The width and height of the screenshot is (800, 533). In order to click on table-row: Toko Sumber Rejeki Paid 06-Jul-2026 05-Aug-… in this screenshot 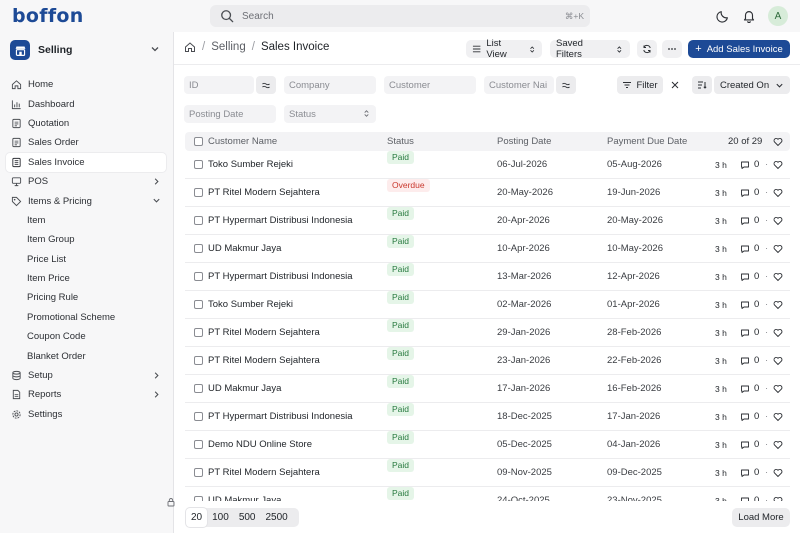, I will do `click(487, 165)`.